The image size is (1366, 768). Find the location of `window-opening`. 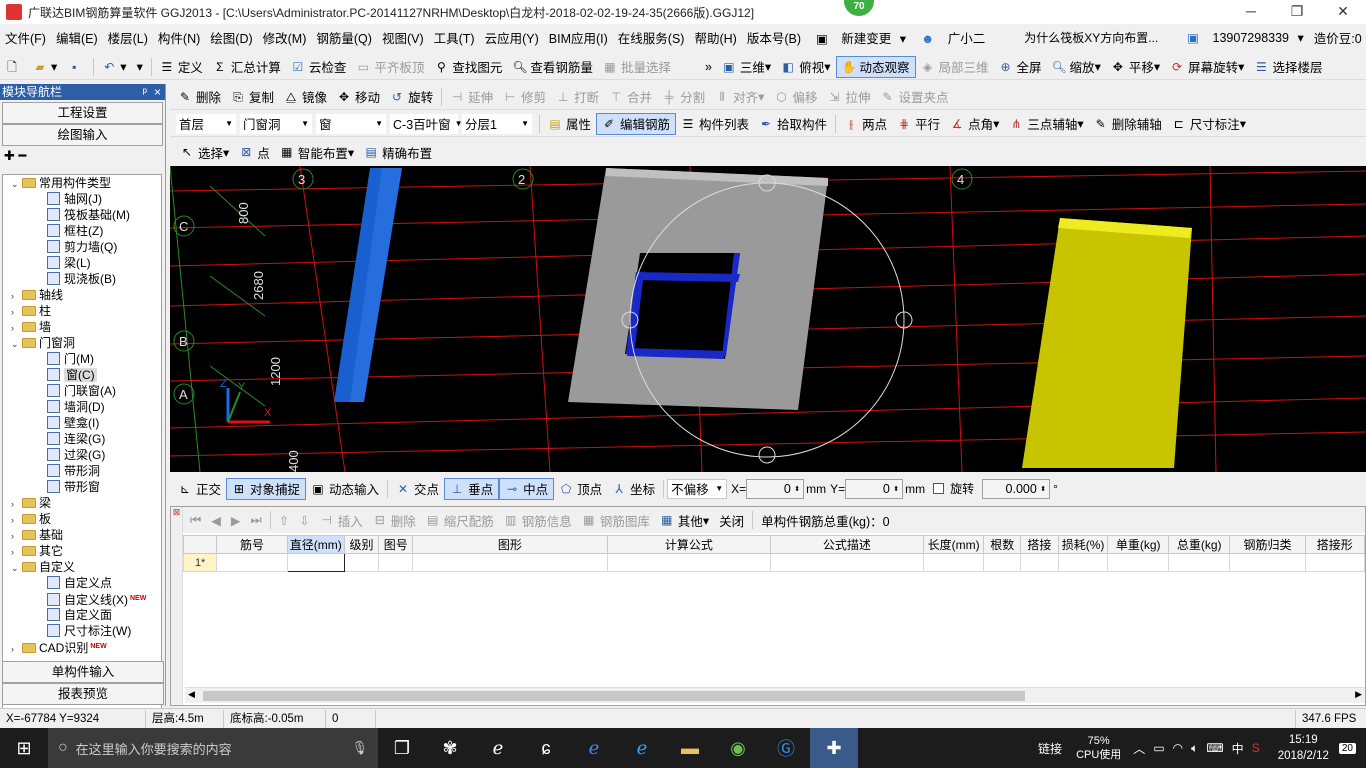

window-opening is located at coordinates (682, 306).